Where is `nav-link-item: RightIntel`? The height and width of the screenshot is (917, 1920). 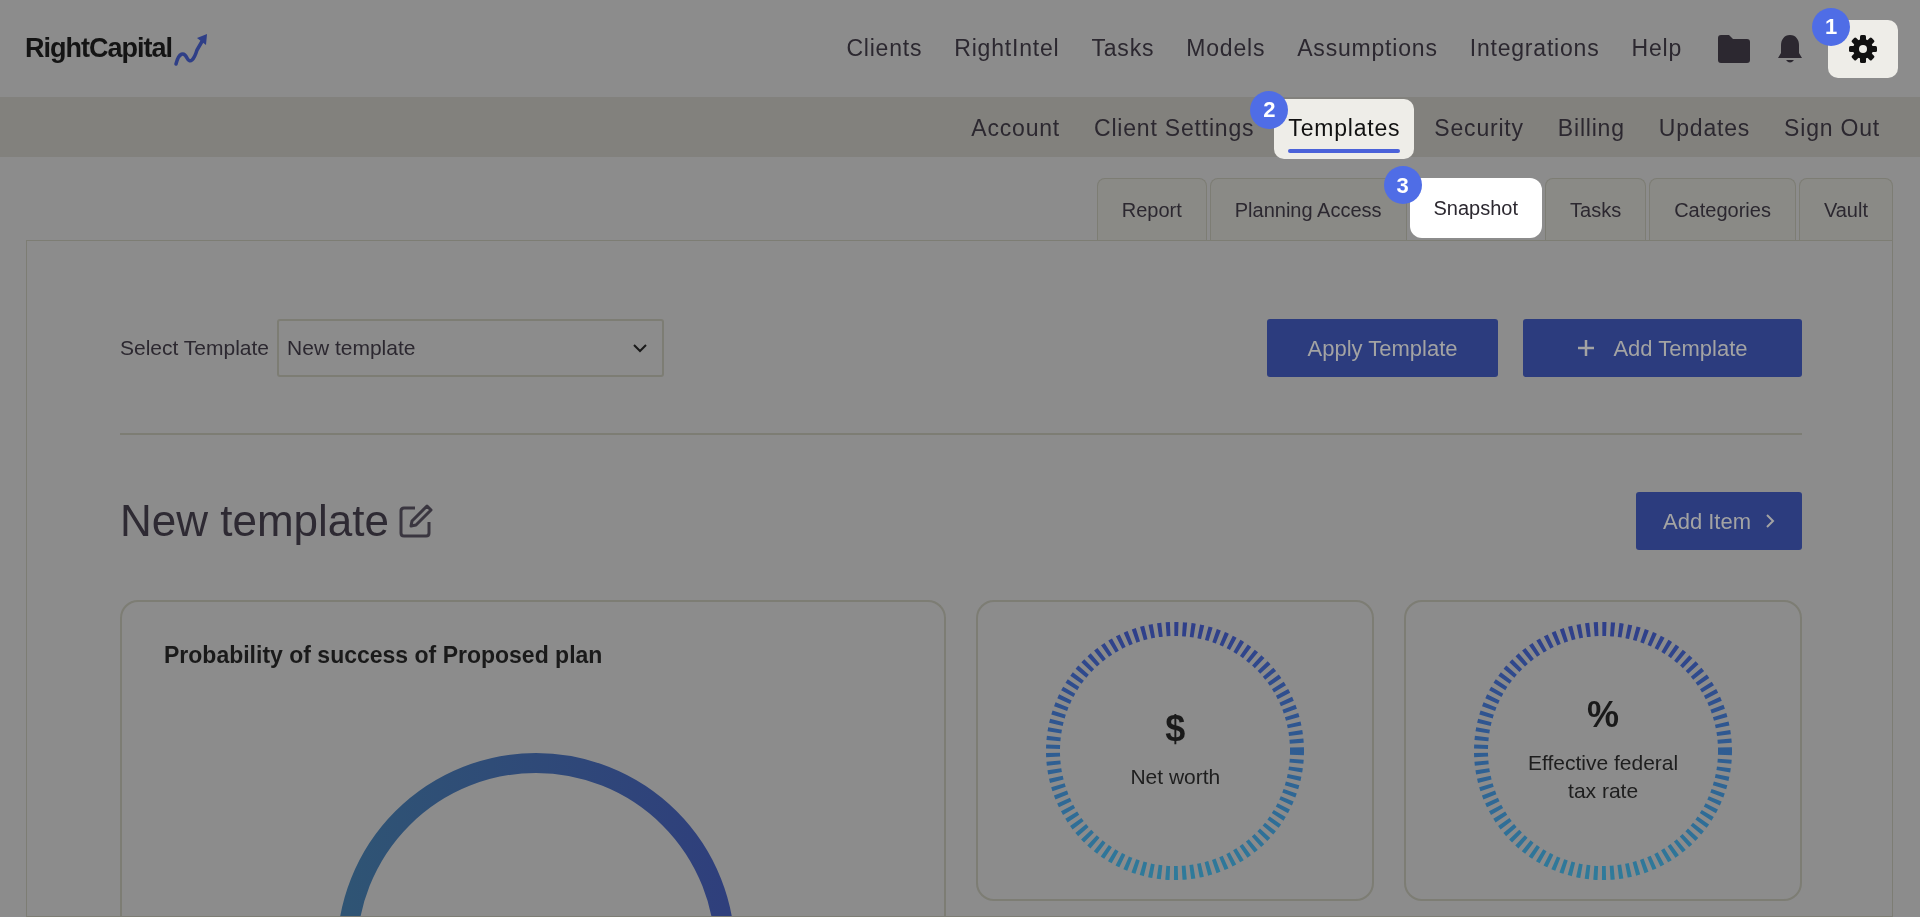 nav-link-item: RightIntel is located at coordinates (1007, 48).